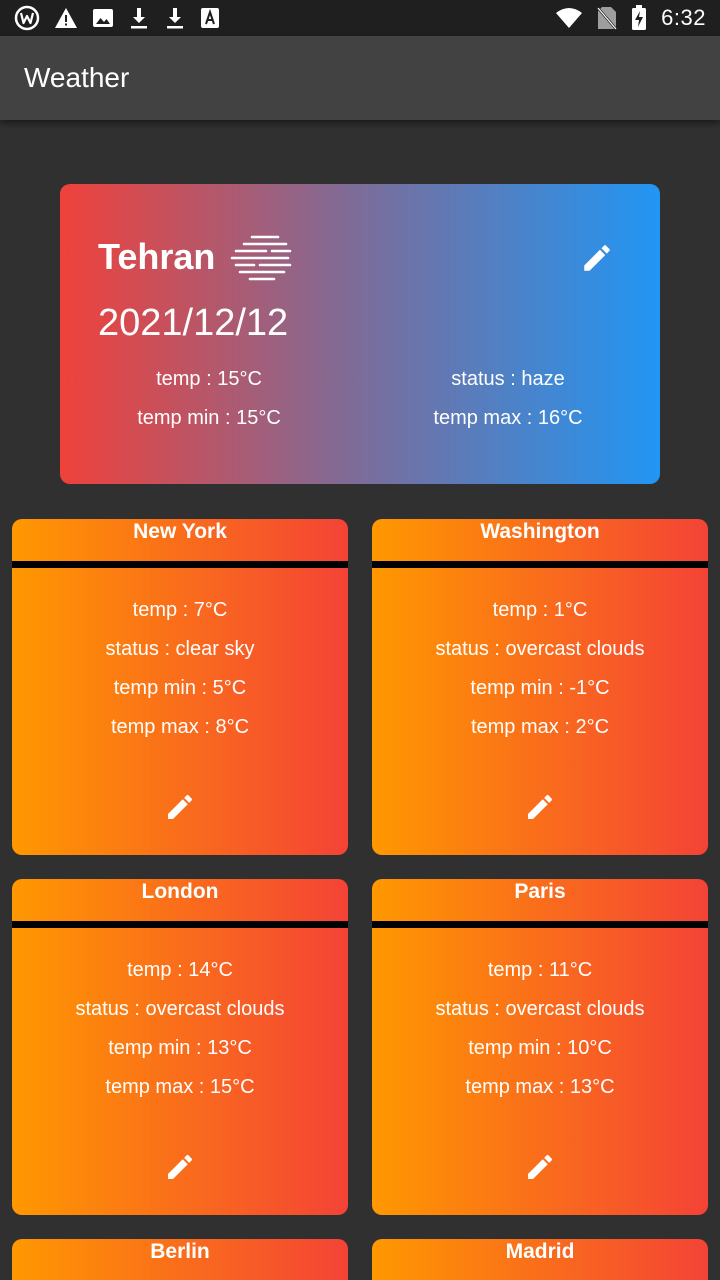 Image resolution: width=720 pixels, height=1280 pixels. What do you see at coordinates (209, 379) in the screenshot?
I see `main-temp: temp : 15°C` at bounding box center [209, 379].